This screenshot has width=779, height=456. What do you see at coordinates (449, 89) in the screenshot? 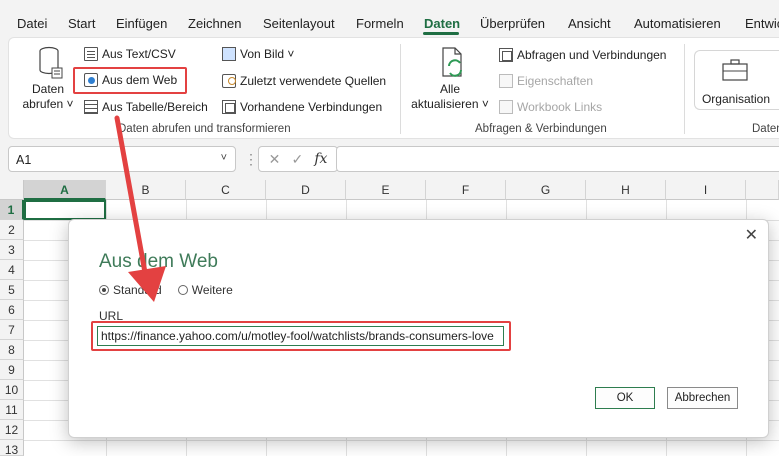
I see `refresh-all-label-1: Alle` at bounding box center [449, 89].